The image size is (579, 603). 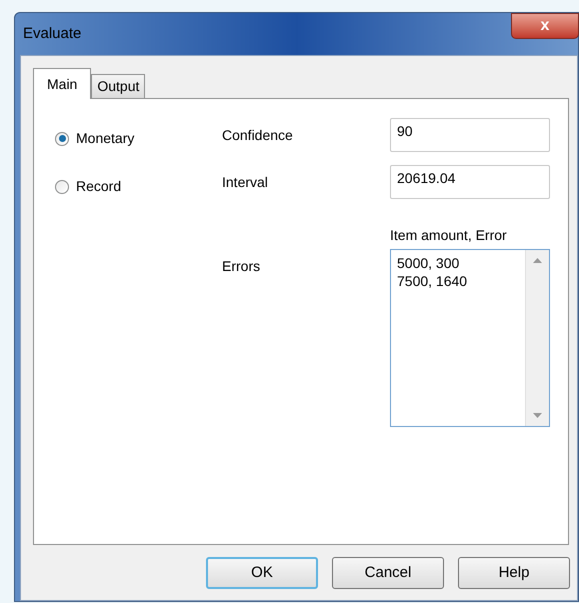 I want to click on tab: Main, so click(x=62, y=83).